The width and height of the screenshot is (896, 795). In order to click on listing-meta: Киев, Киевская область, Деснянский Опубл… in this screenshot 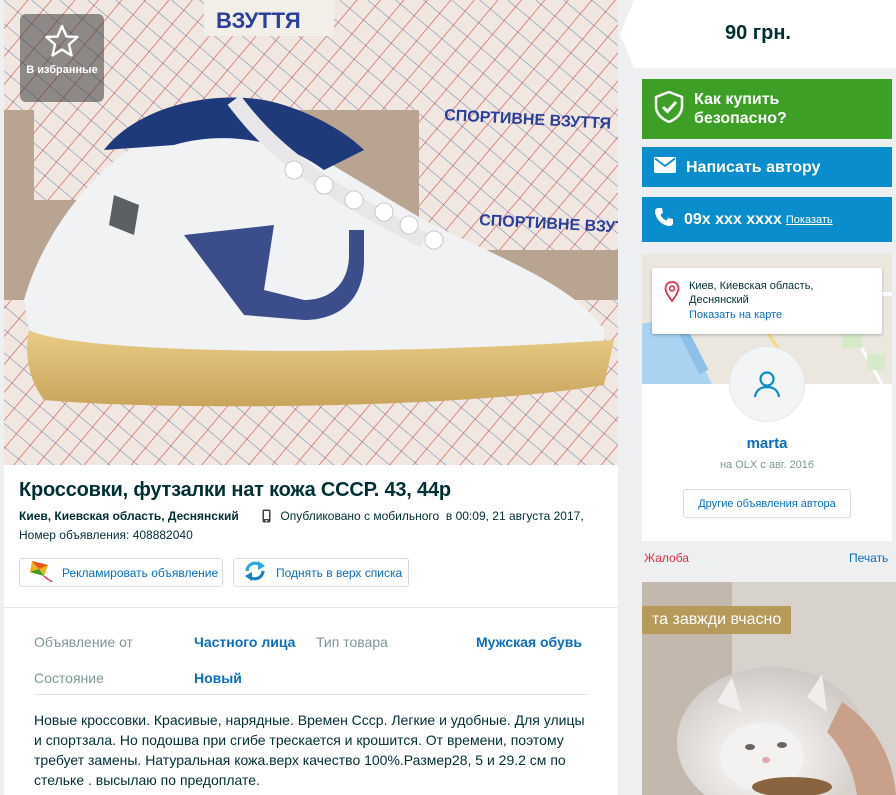, I will do `click(301, 517)`.